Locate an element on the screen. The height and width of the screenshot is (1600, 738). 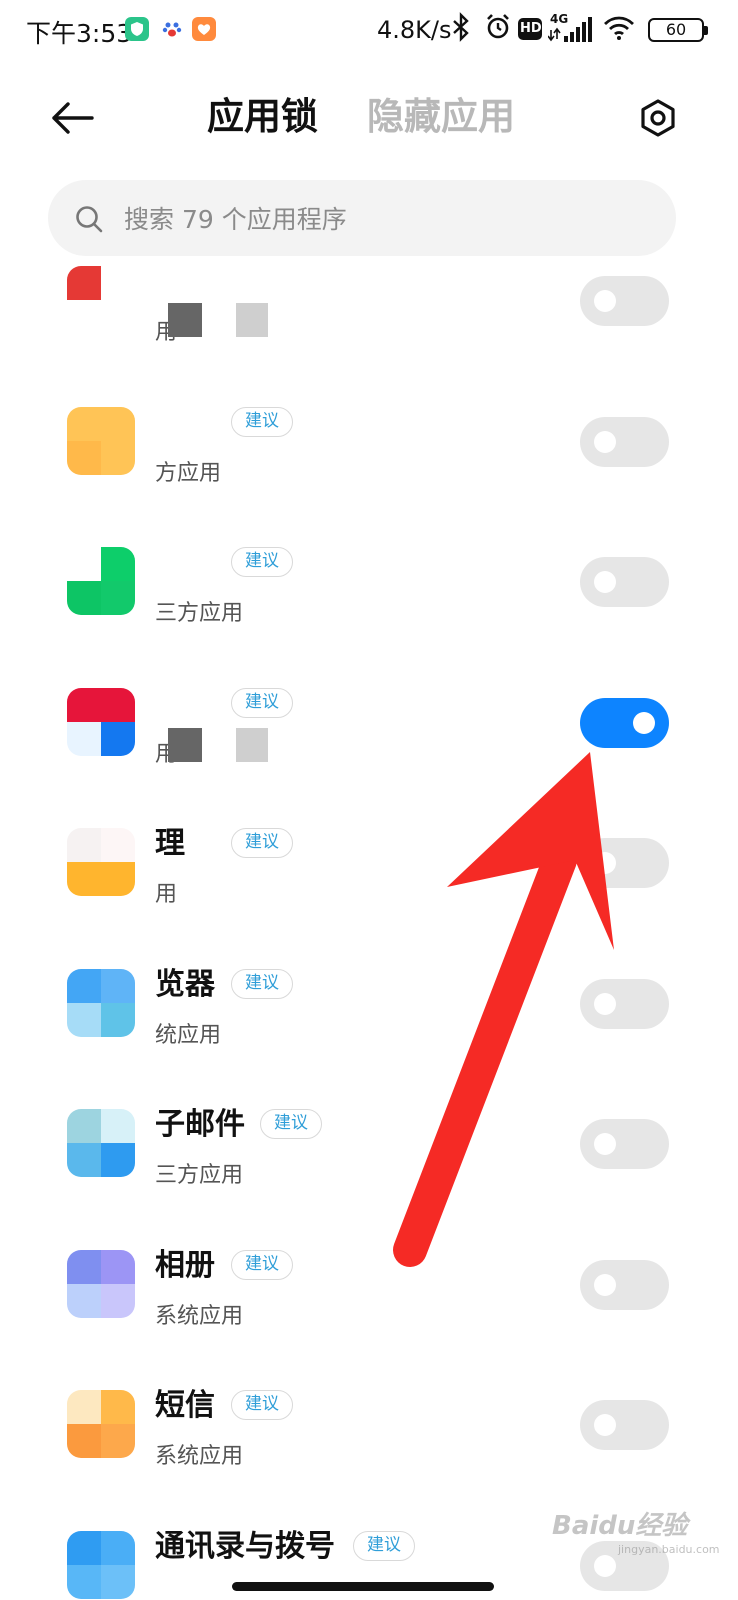
home-indicator is located at coordinates (363, 1586).